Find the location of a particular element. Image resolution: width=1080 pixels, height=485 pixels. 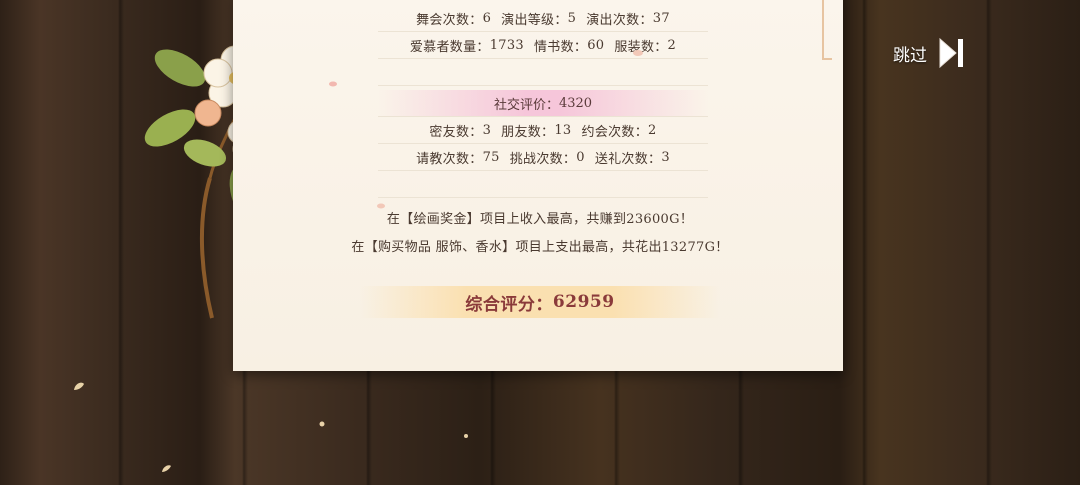

income-summary: 在【绘画奖金】项目上收入最高，共赚到23600G！ is located at coordinates (540, 219).